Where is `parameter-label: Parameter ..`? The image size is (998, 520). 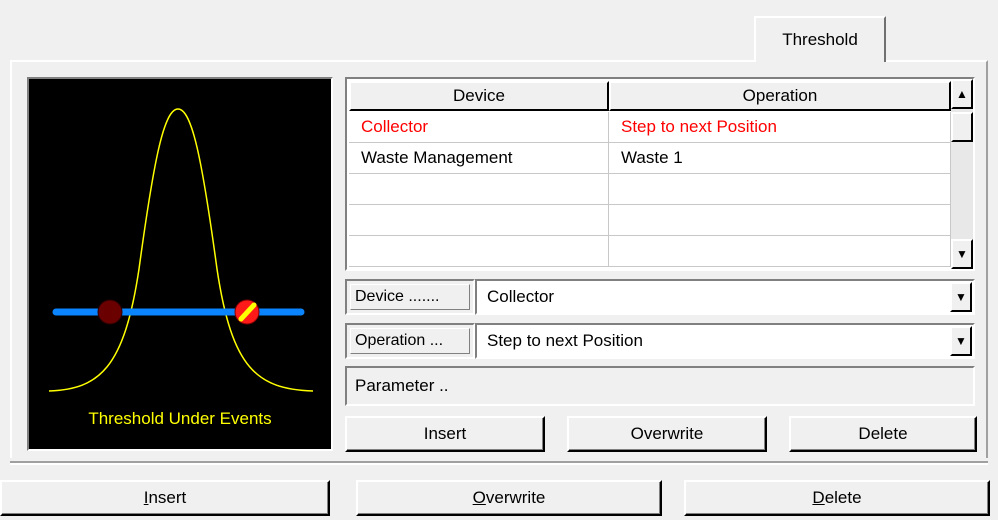
parameter-label: Parameter .. is located at coordinates (402, 385).